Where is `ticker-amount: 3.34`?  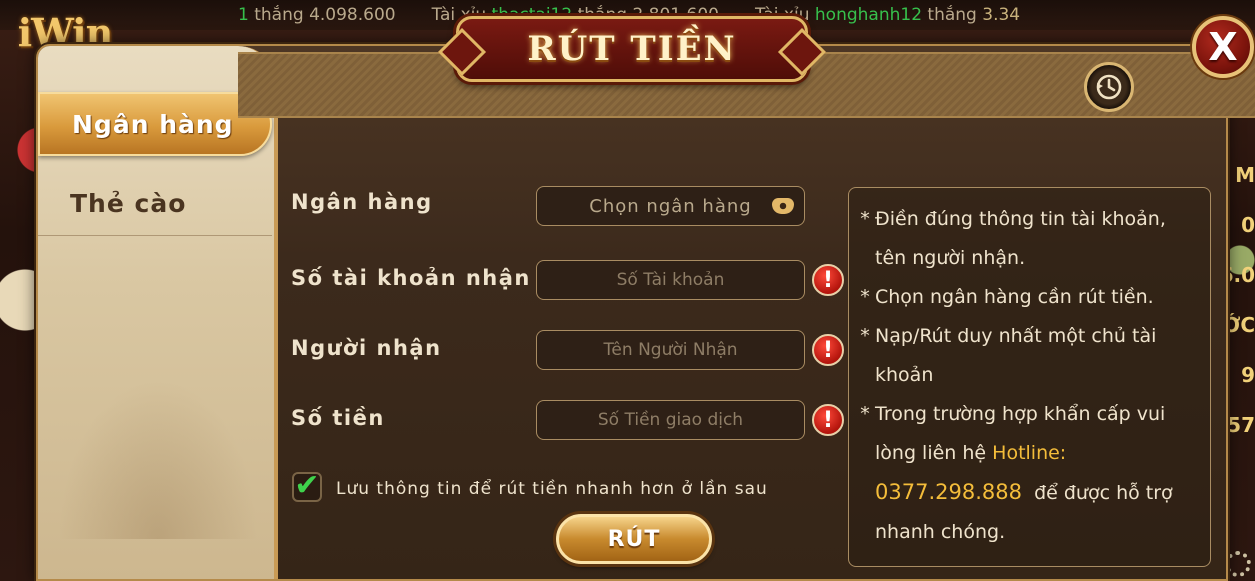 ticker-amount: 3.34 is located at coordinates (1001, 15).